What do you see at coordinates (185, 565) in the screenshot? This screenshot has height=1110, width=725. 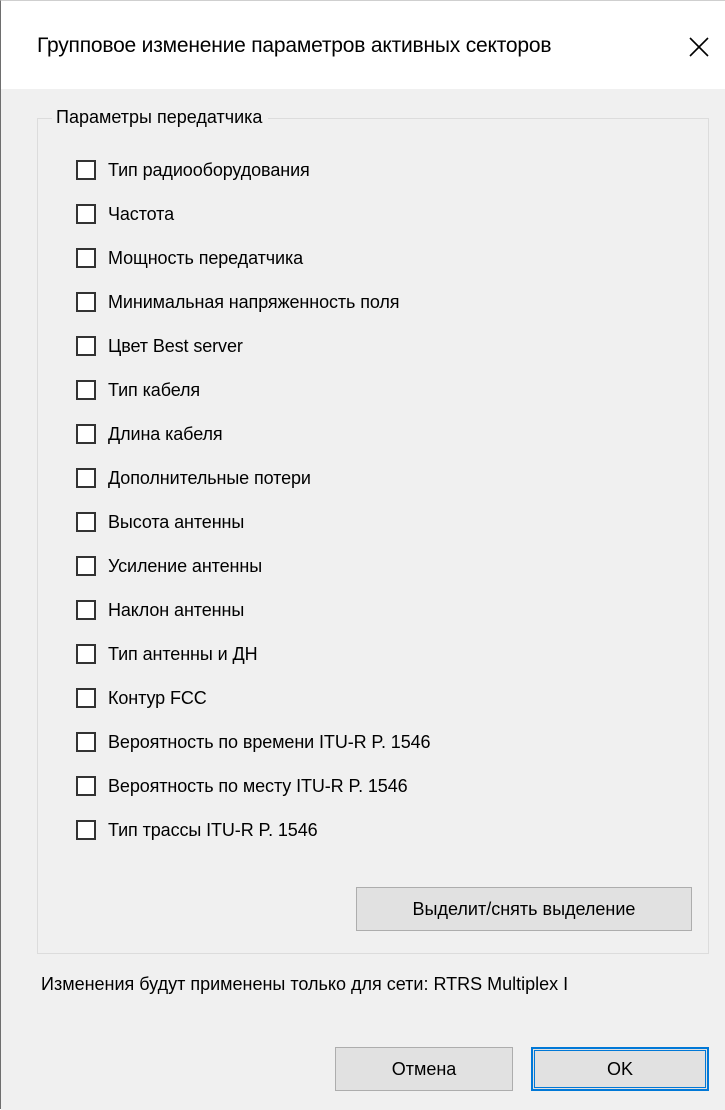 I see `checkbox-label: Усиление антенны` at bounding box center [185, 565].